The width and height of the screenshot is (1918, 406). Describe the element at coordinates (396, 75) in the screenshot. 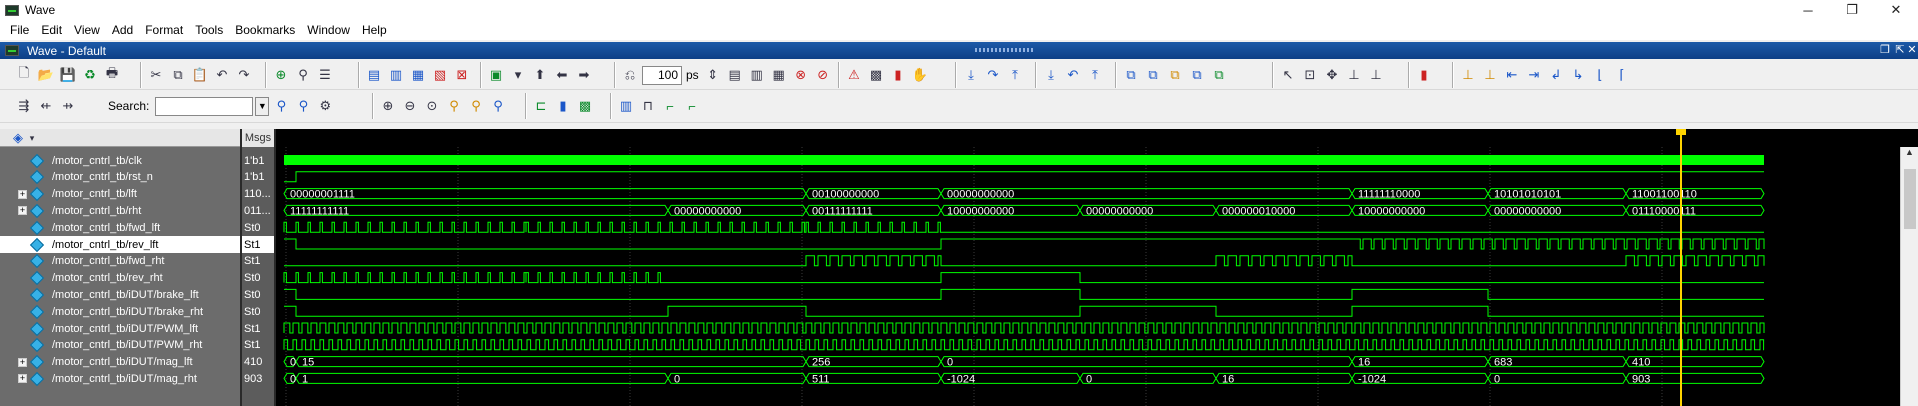

I see `wave-copy-icon: ▥` at that location.